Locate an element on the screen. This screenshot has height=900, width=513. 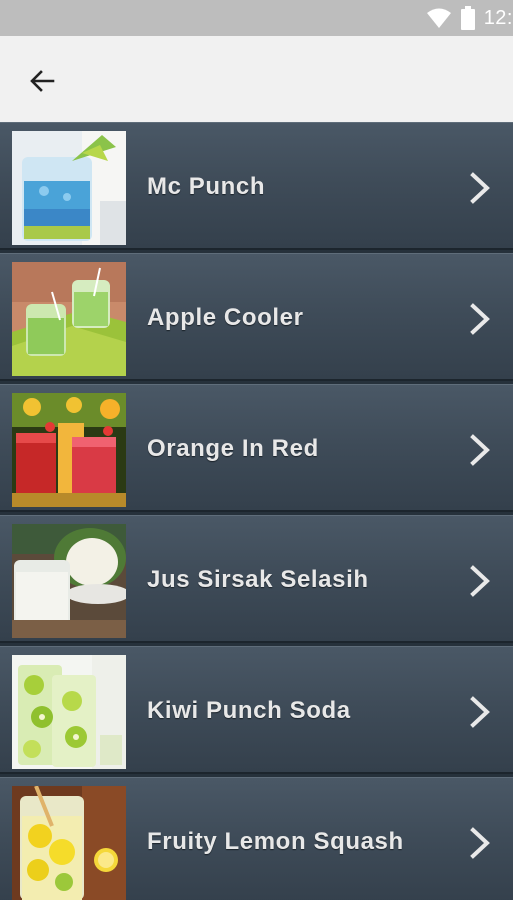
red-orange-drinks-photo is located at coordinates (69, 450).